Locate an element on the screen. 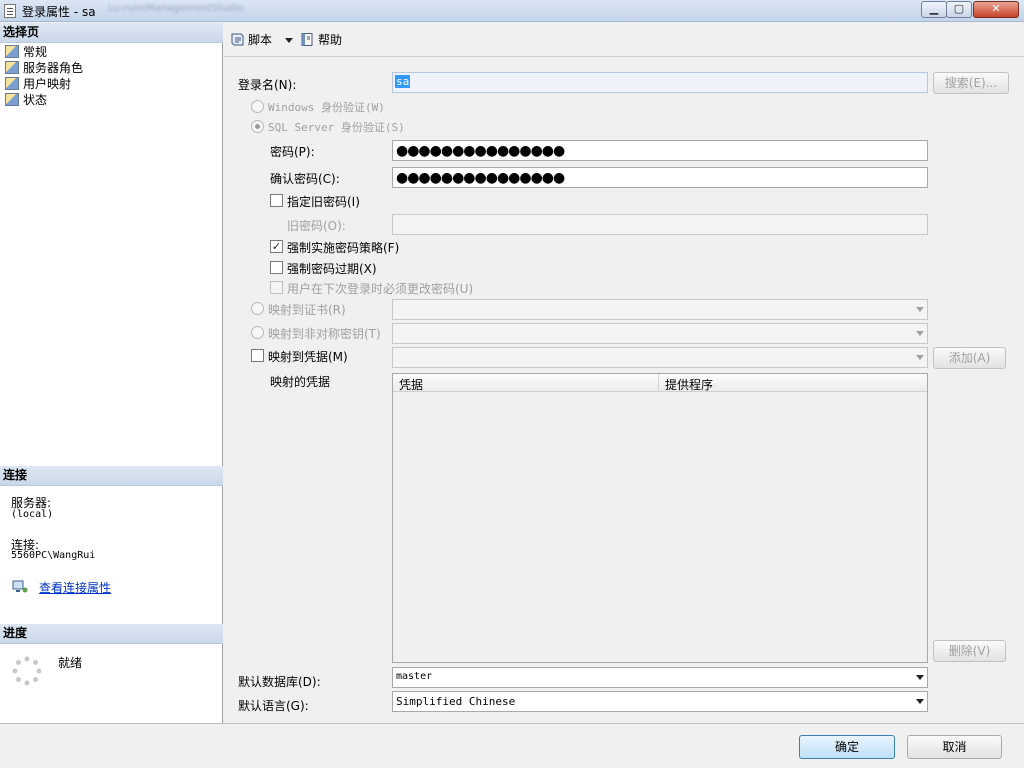 This screenshot has height=768, width=1024. grid-header: 凭据 提供程序 is located at coordinates (660, 383).